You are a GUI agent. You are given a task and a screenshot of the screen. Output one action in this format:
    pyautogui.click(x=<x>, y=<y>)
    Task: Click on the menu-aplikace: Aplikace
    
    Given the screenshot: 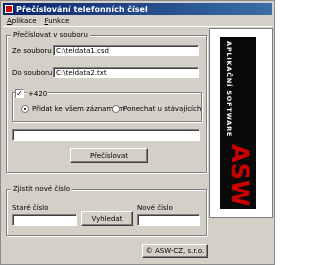 What is the action you would take?
    pyautogui.click(x=22, y=21)
    